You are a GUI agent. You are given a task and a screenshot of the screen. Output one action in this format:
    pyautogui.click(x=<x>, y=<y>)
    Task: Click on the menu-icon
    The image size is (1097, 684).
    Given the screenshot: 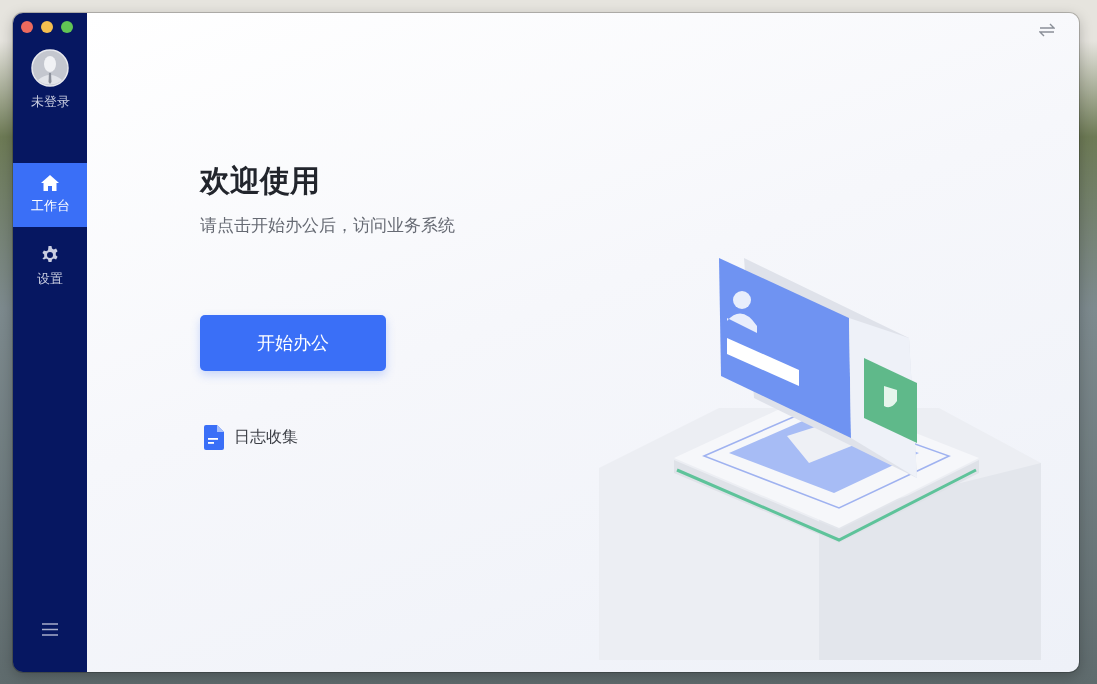 What is the action you would take?
    pyautogui.click(x=50, y=629)
    